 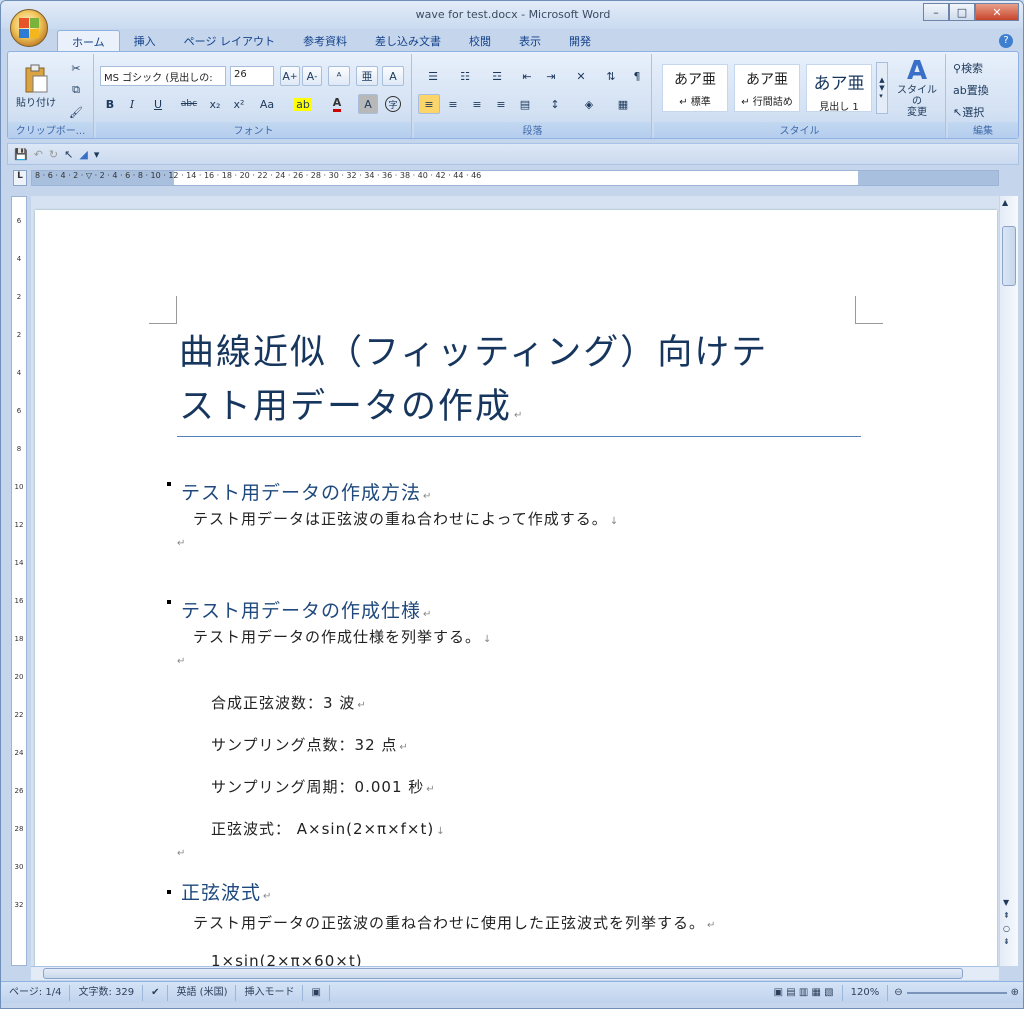 I want to click on numbering-icon: ☷, so click(x=465, y=76).